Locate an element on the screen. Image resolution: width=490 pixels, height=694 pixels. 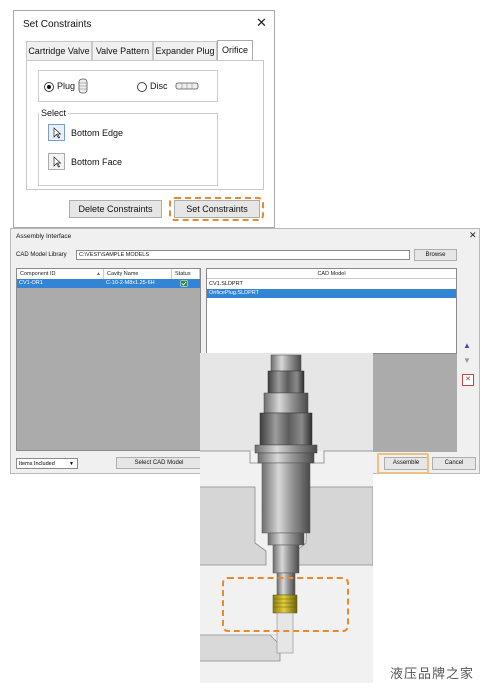
cad-model-list: CAD Model CV1.SLDPRT OrificePlug.SLDPRT is located at coordinates (331, 311).